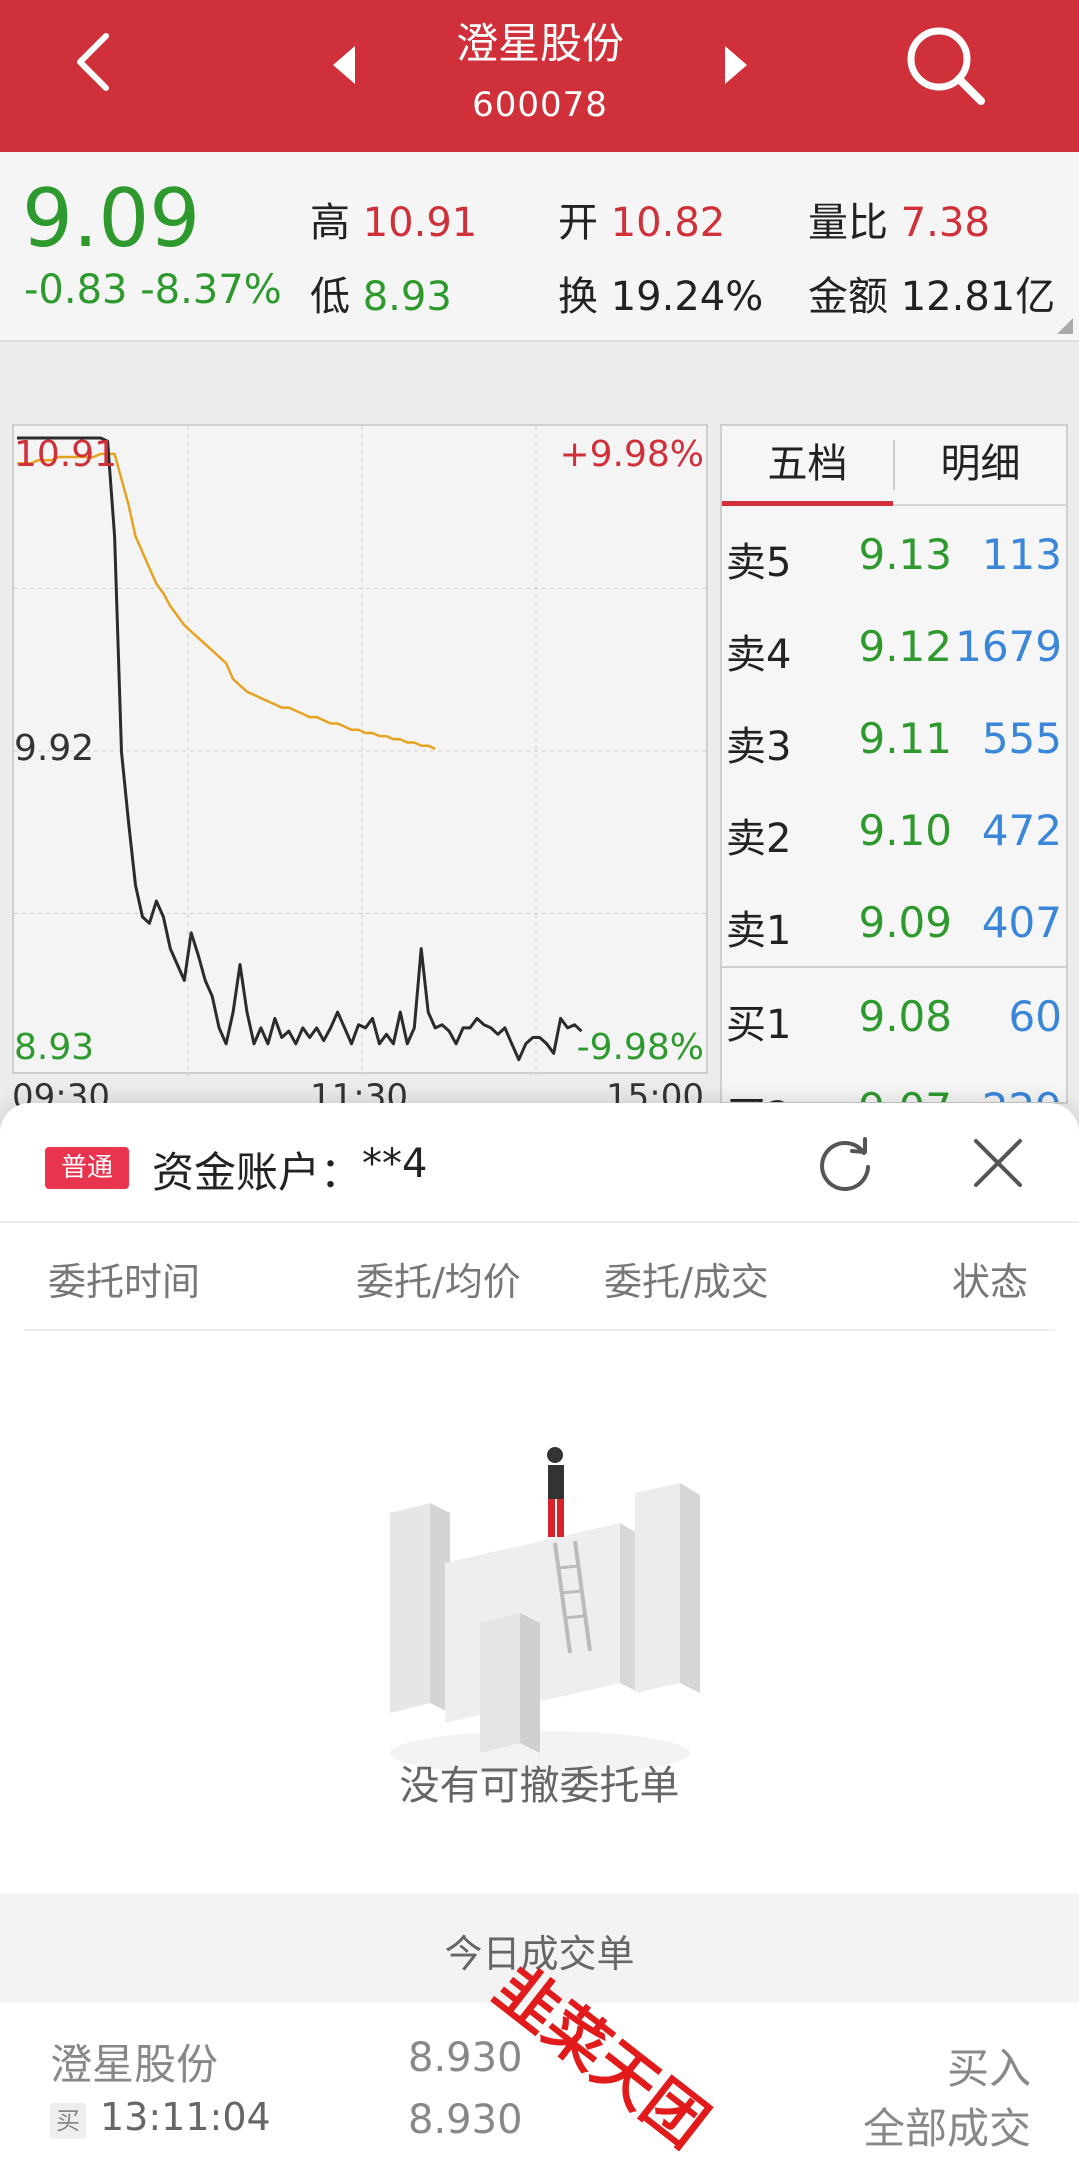 The image size is (1079, 2170). I want to click on refresh-button, so click(845, 1164).